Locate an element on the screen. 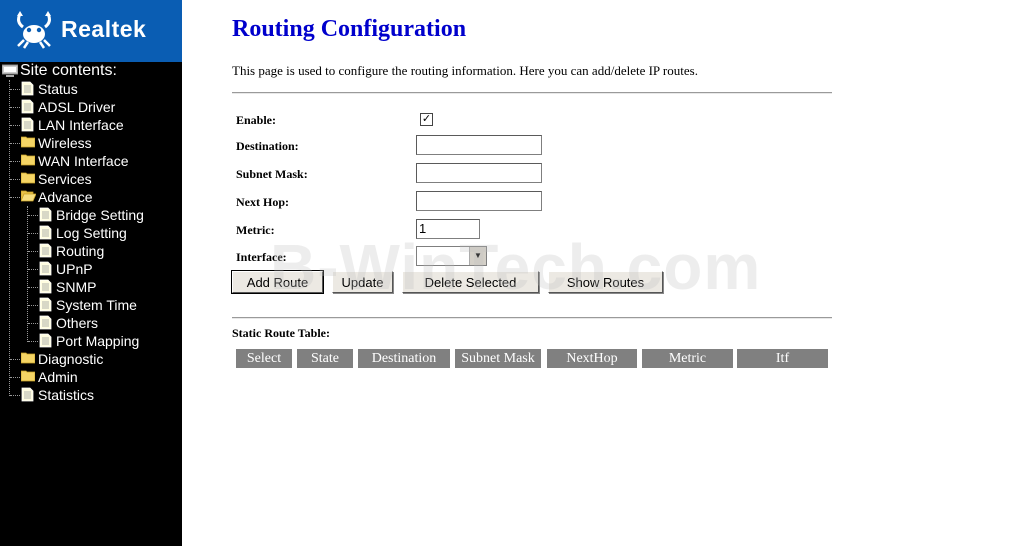  static-route-table-title: Static Route Table: is located at coordinates (281, 333).